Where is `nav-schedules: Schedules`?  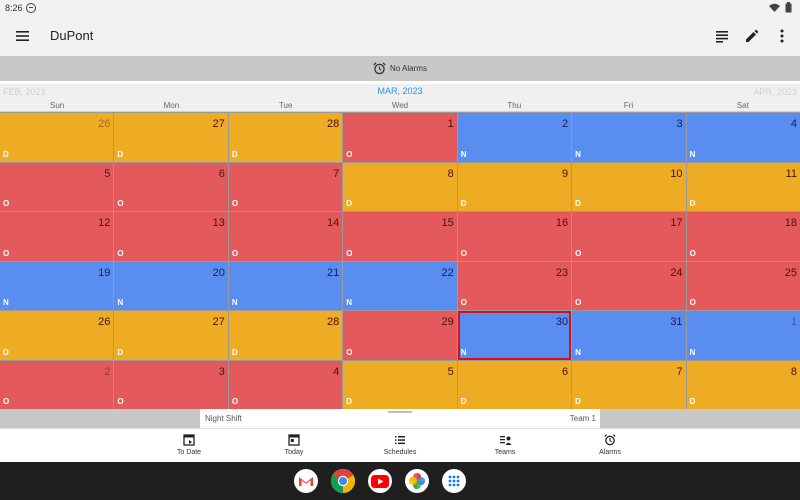
nav-schedules: Schedules is located at coordinates (400, 444).